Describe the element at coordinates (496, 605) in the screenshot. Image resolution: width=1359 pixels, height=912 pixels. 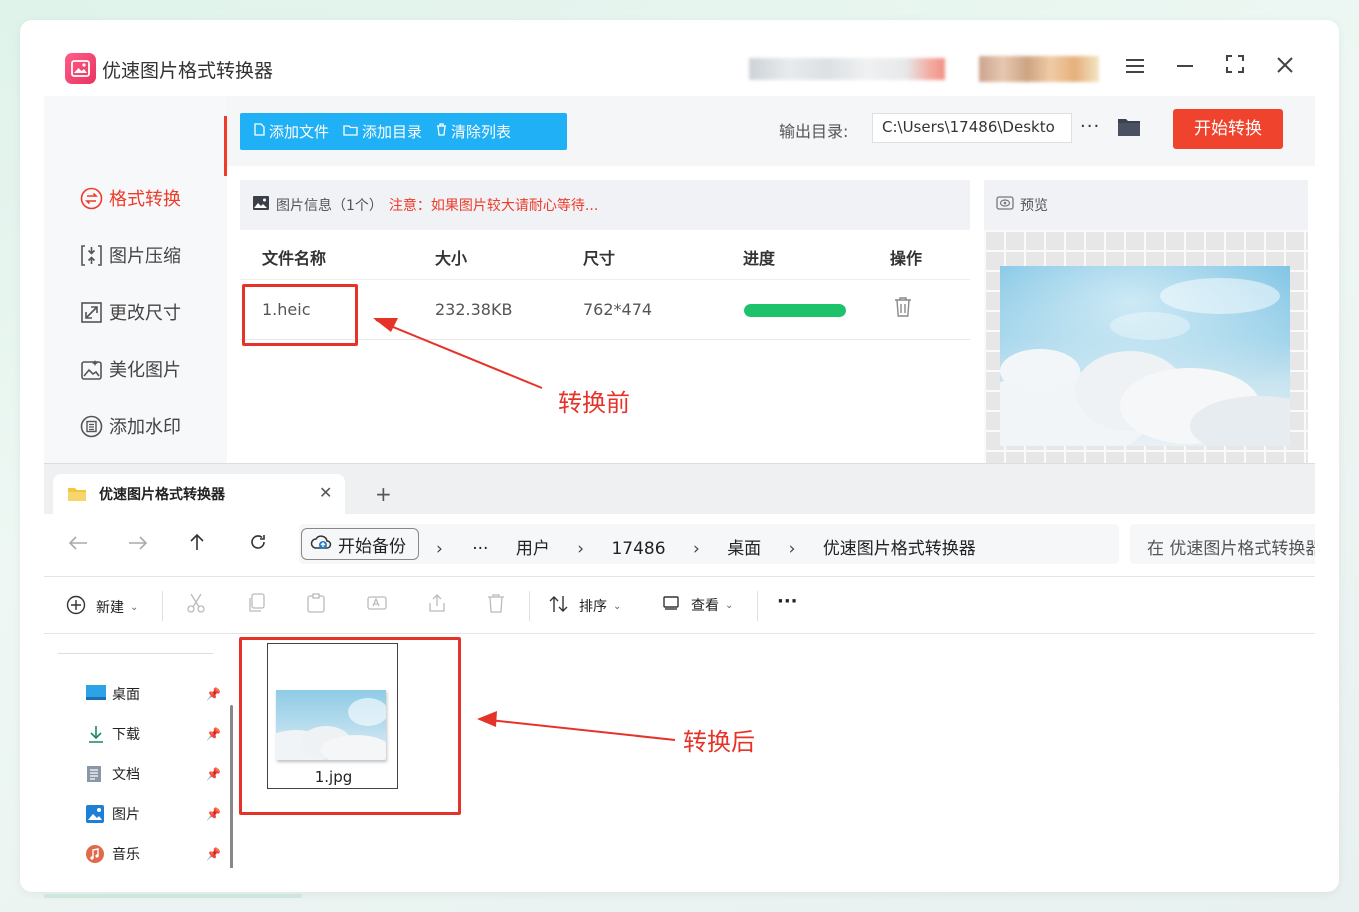
I see `delete-icon` at that location.